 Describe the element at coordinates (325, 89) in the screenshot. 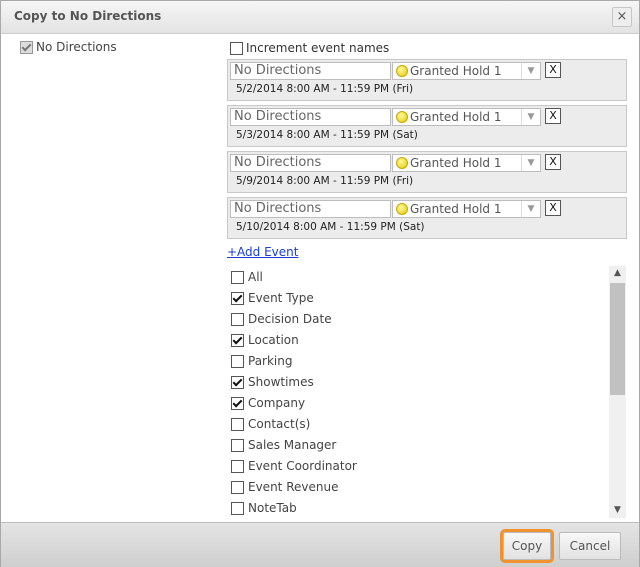

I see `event-date: 5/2/2014 8:00 AM - 11:59 PM (Fri)` at that location.